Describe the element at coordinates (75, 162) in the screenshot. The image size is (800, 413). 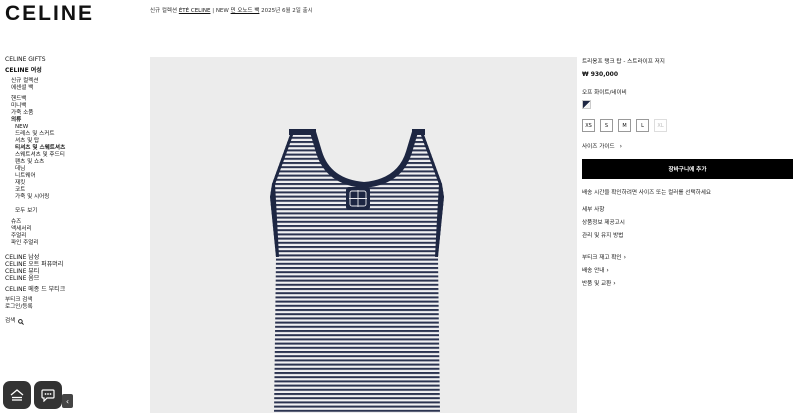
I see `nav-pants-shorts: 팬츠 및 쇼츠` at that location.